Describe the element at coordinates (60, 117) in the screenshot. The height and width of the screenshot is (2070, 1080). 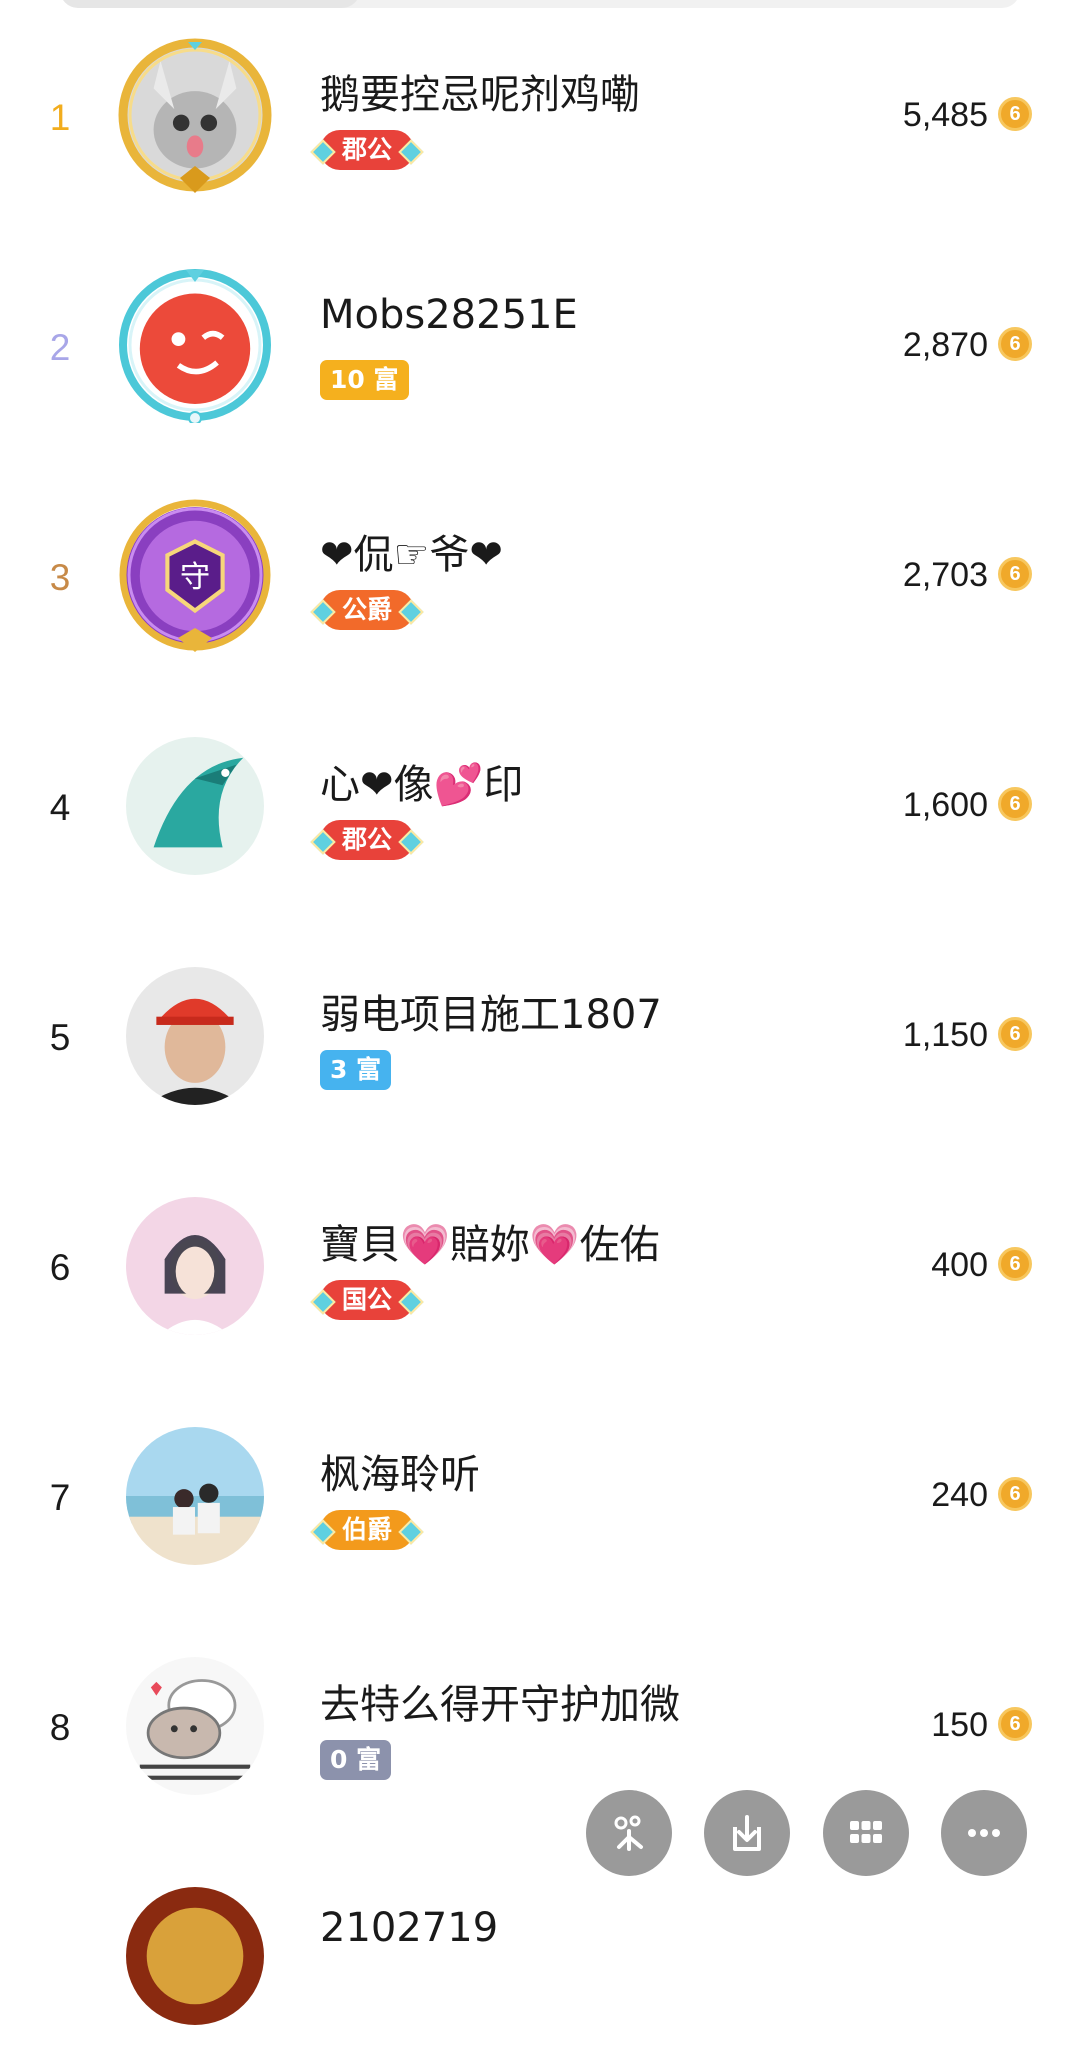
I see `rank-number: 1` at that location.